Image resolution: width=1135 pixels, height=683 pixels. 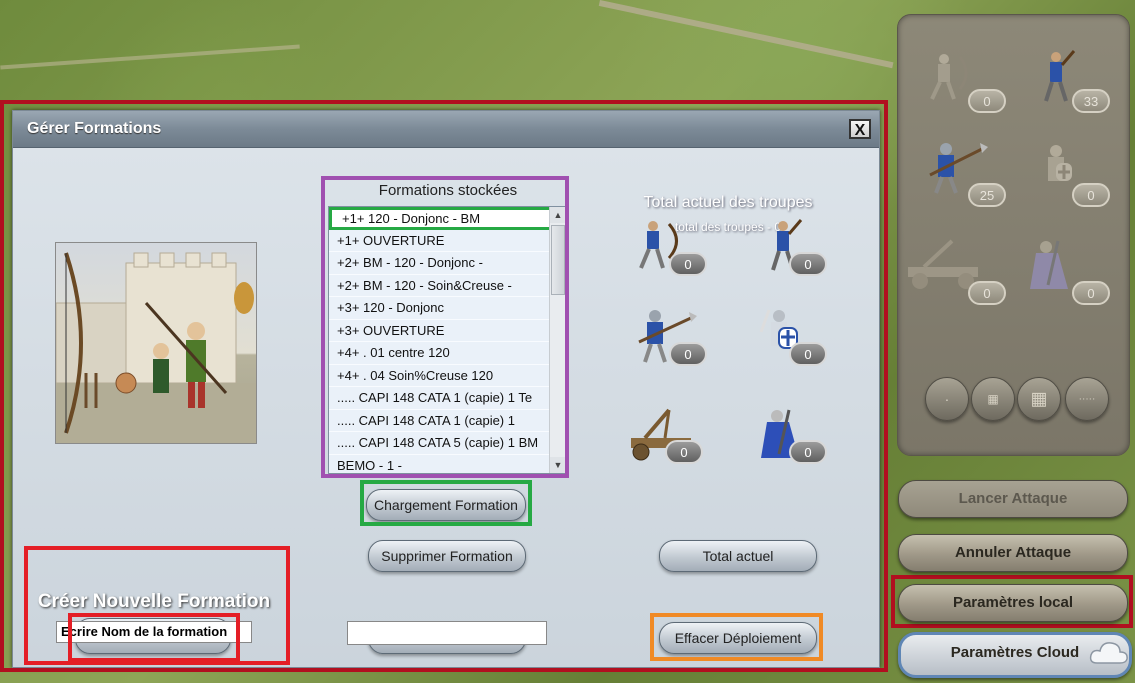 What do you see at coordinates (1013, 235) in the screenshot?
I see `army-side-panel: 0 33 25 0 0 0 · ▦ ▦ ·····` at bounding box center [1013, 235].